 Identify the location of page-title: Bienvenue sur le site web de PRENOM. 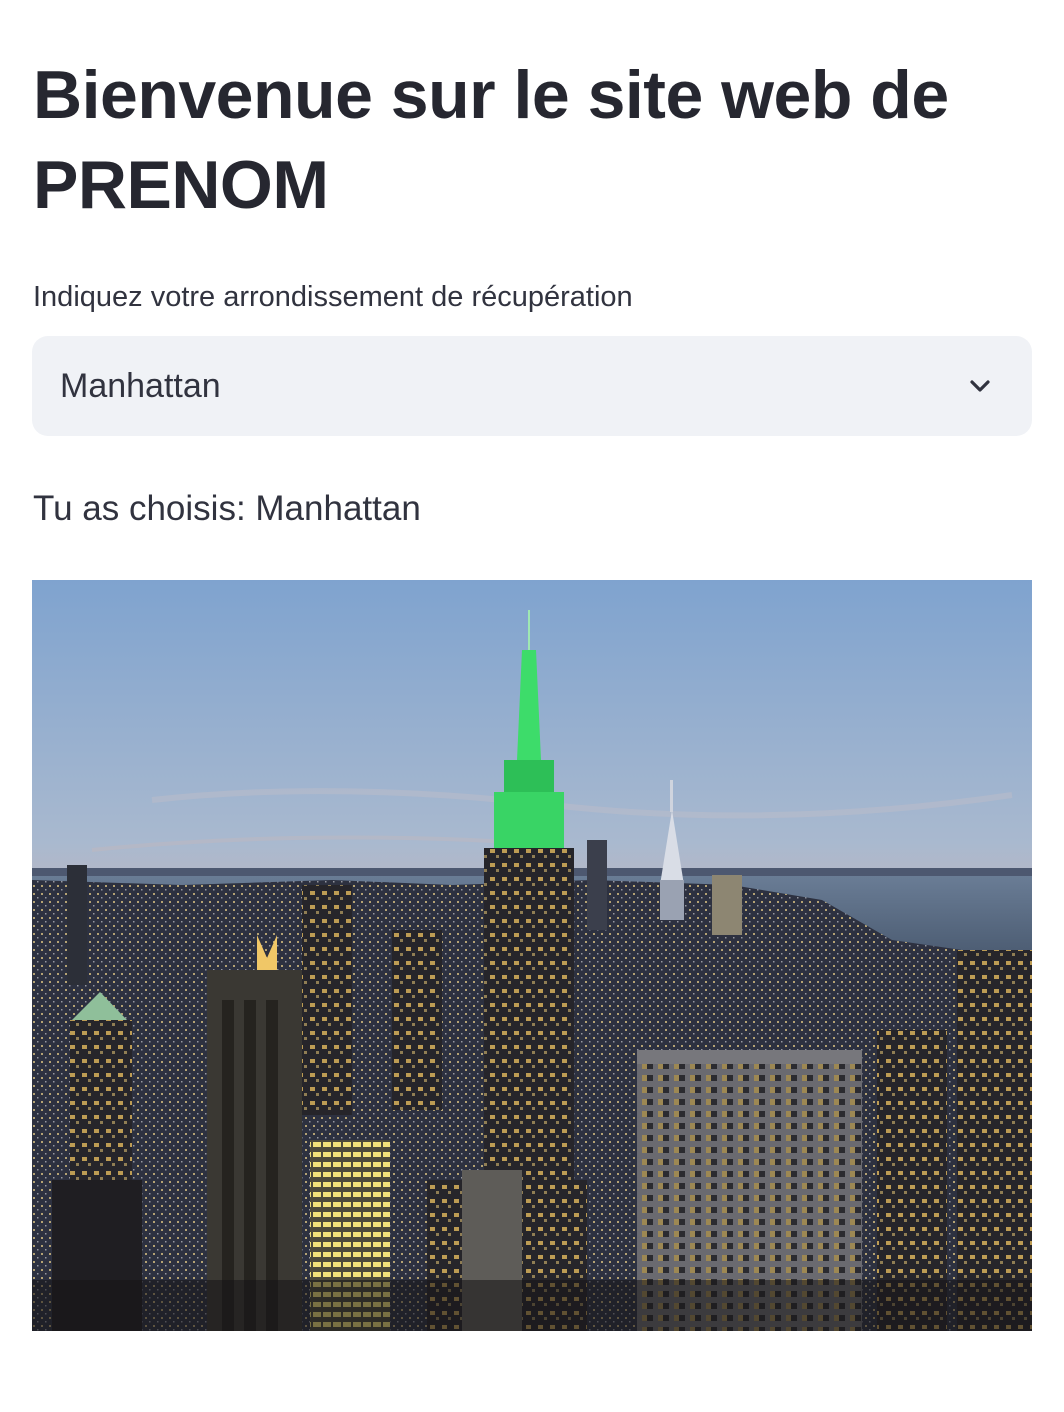
(491, 140).